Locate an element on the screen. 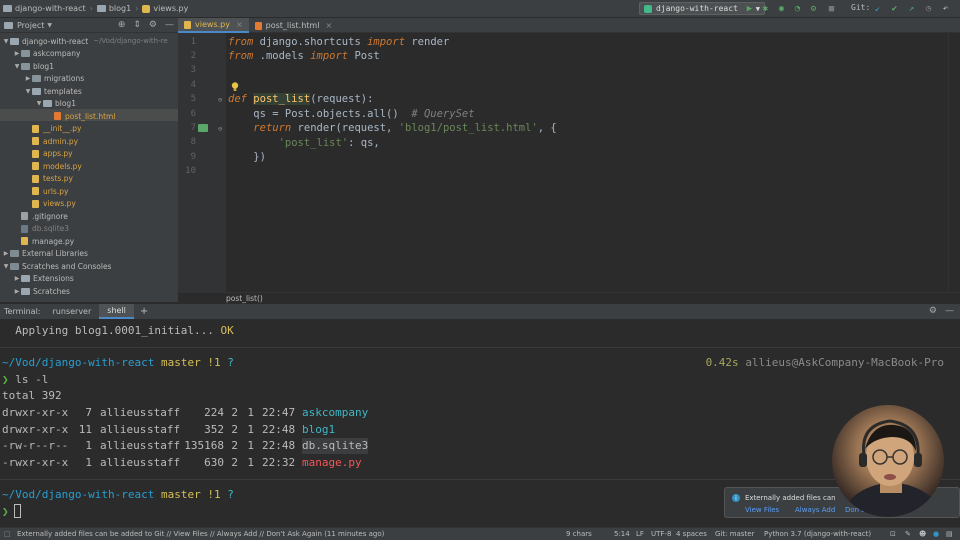  ls-size: 224 is located at coordinates (214, 412).